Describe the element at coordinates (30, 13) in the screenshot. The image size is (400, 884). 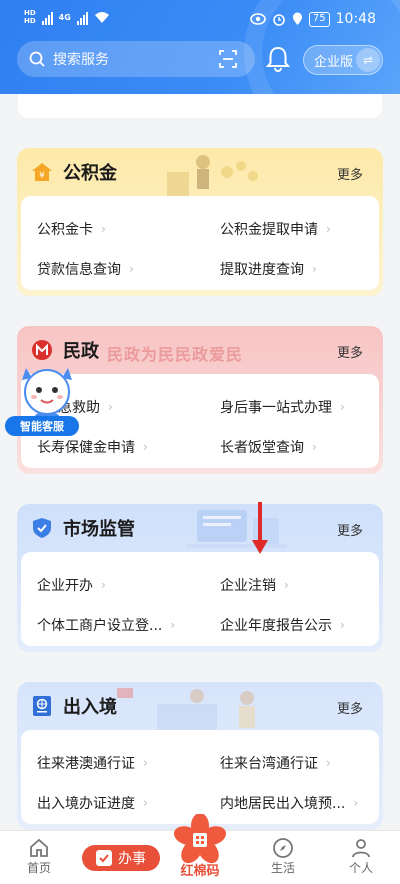
I see `sim1-label: HD` at that location.